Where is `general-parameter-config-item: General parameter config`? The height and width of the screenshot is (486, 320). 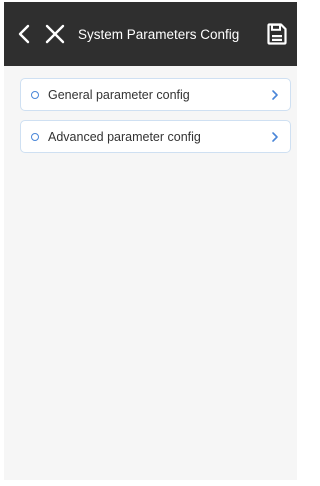 general-parameter-config-item: General parameter config is located at coordinates (155, 94).